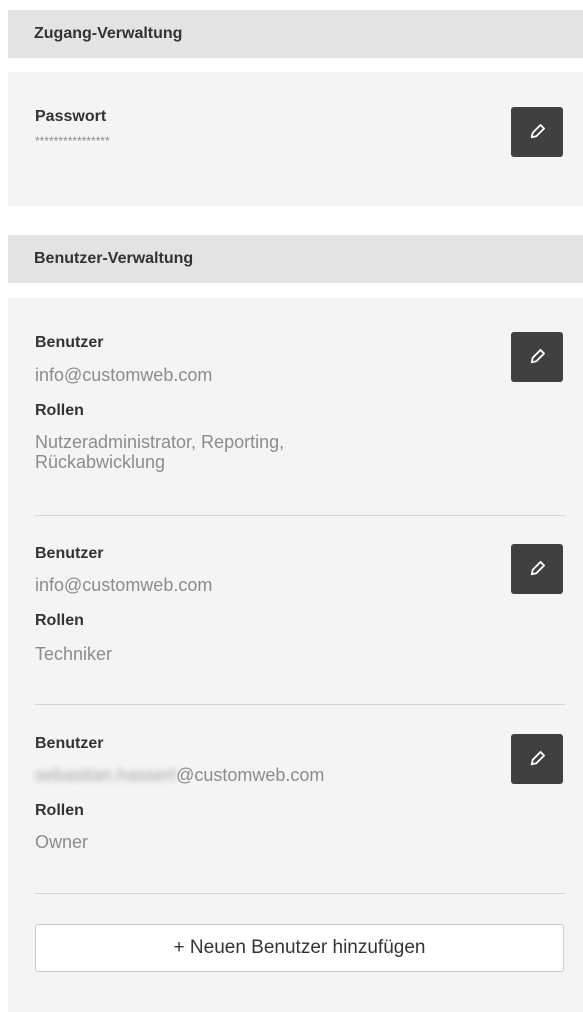 The width and height of the screenshot is (583, 1012). What do you see at coordinates (295, 139) in the screenshot?
I see `access-panel: Passwort ****************` at bounding box center [295, 139].